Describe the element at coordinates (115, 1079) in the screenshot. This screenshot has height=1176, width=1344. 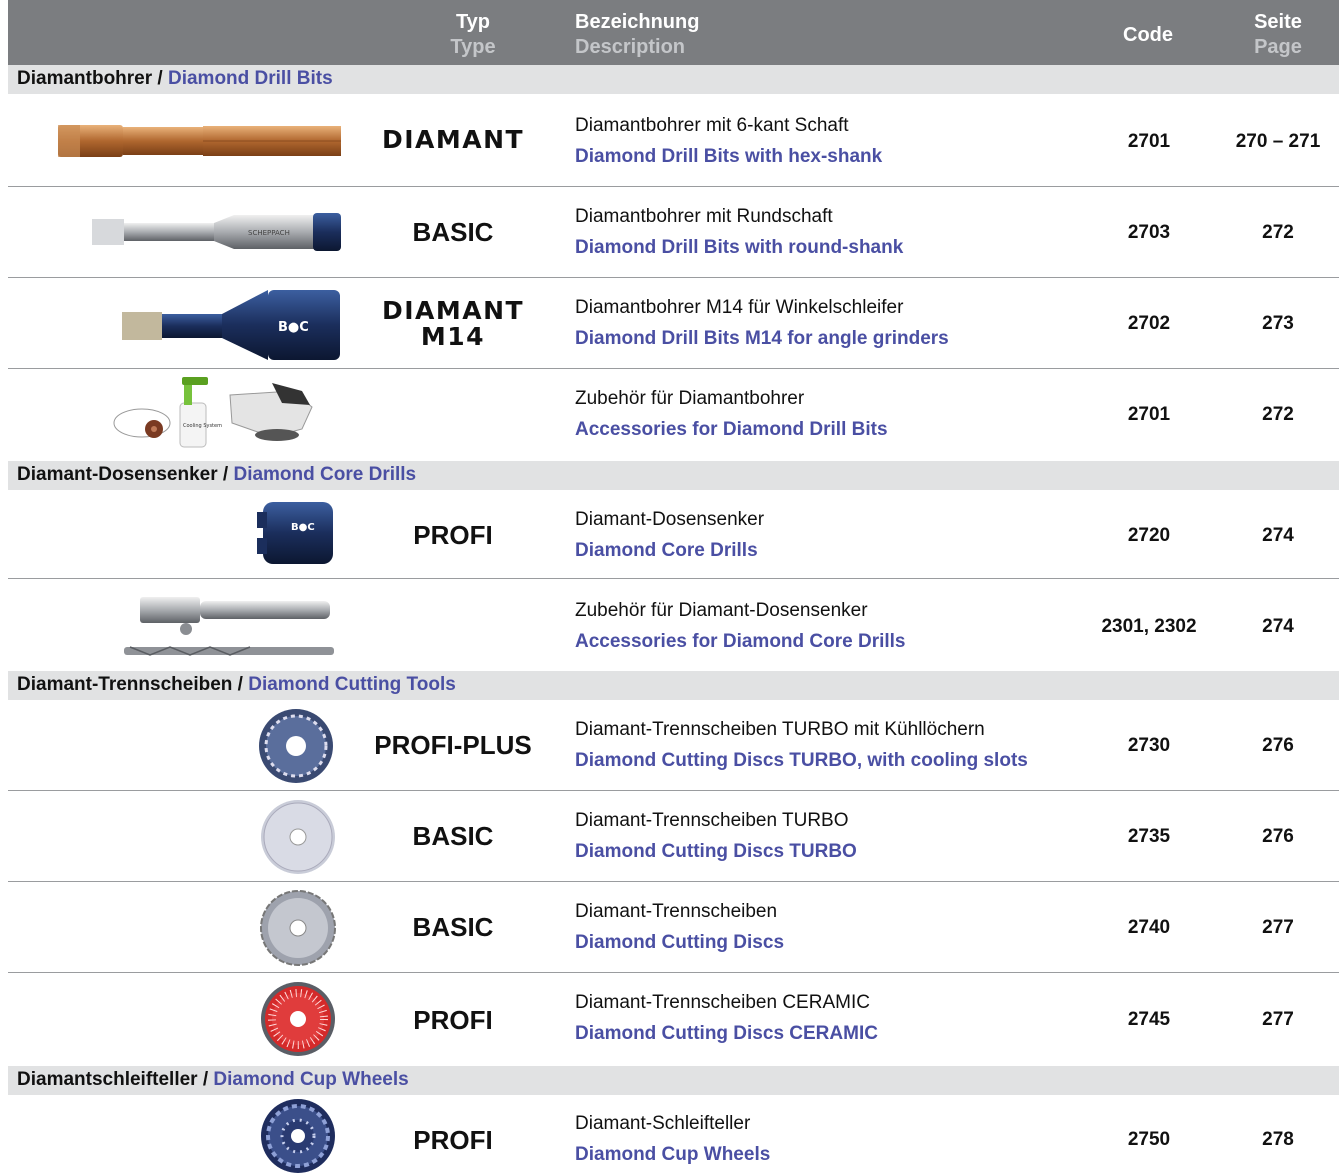
I see `section-title-de: Diamantschleifteller /` at that location.